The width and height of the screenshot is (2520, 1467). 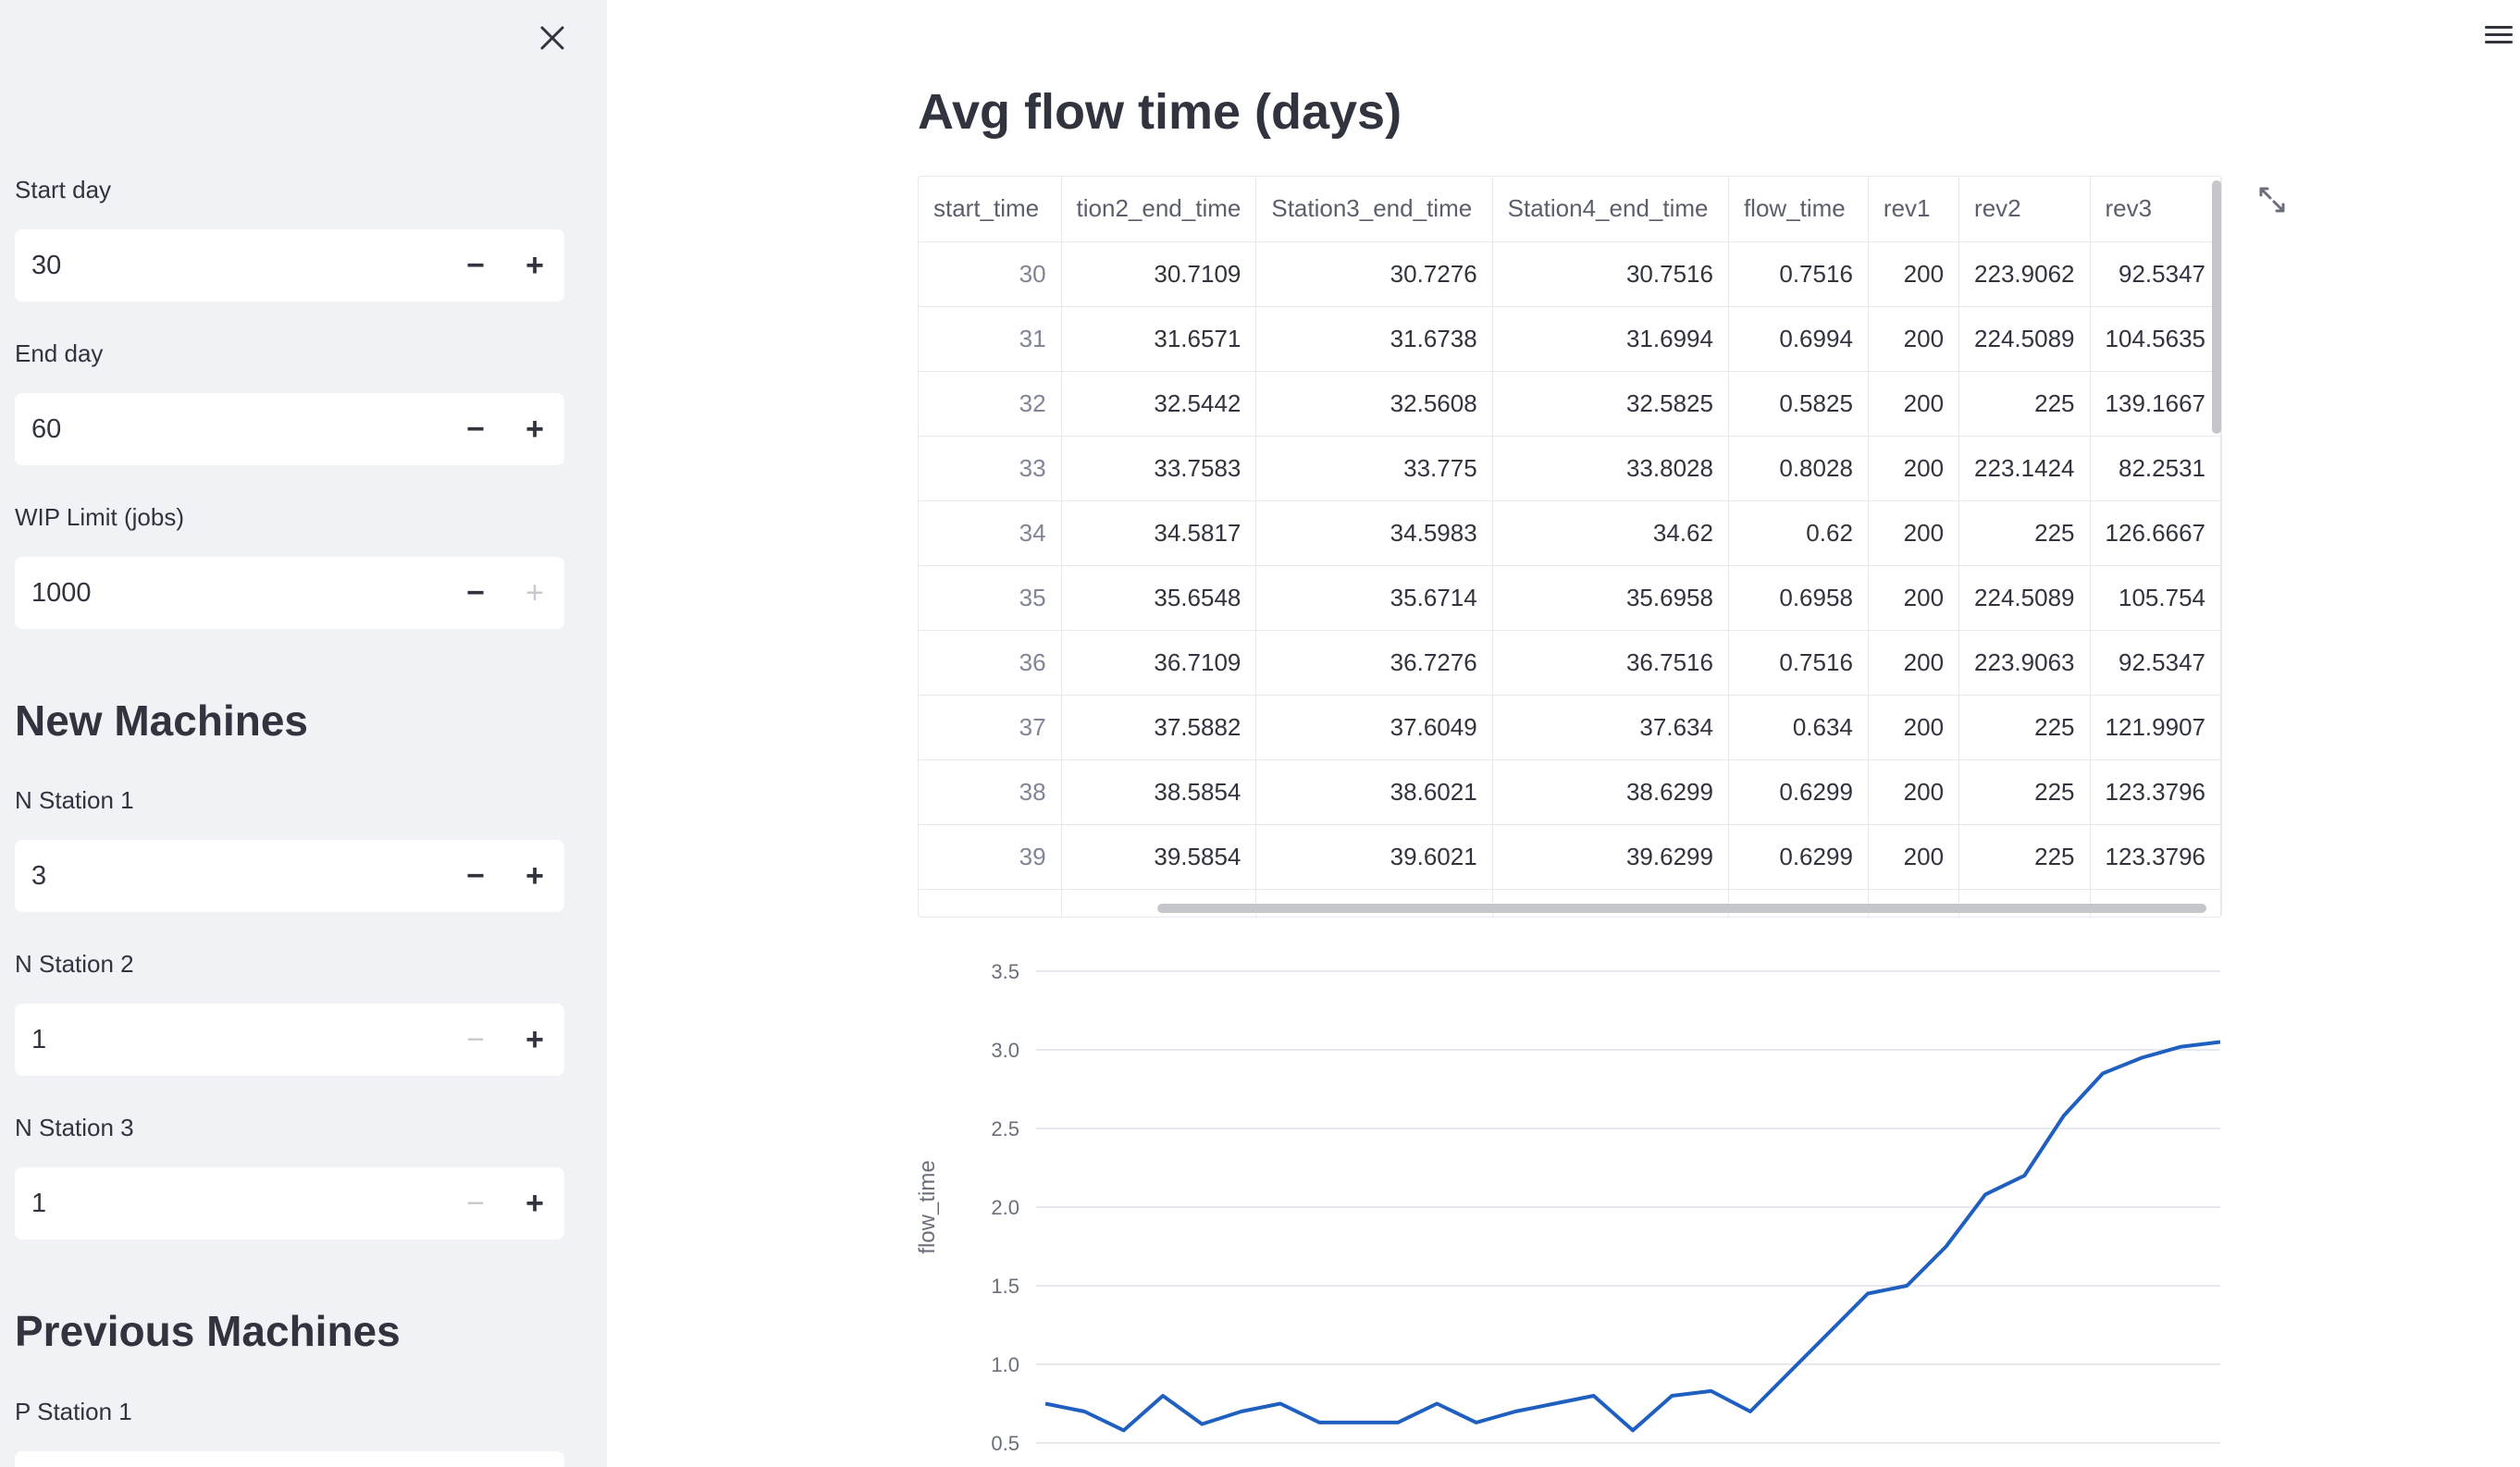 What do you see at coordinates (1798, 404) in the screenshot?
I see `table-cell: 0.5825` at bounding box center [1798, 404].